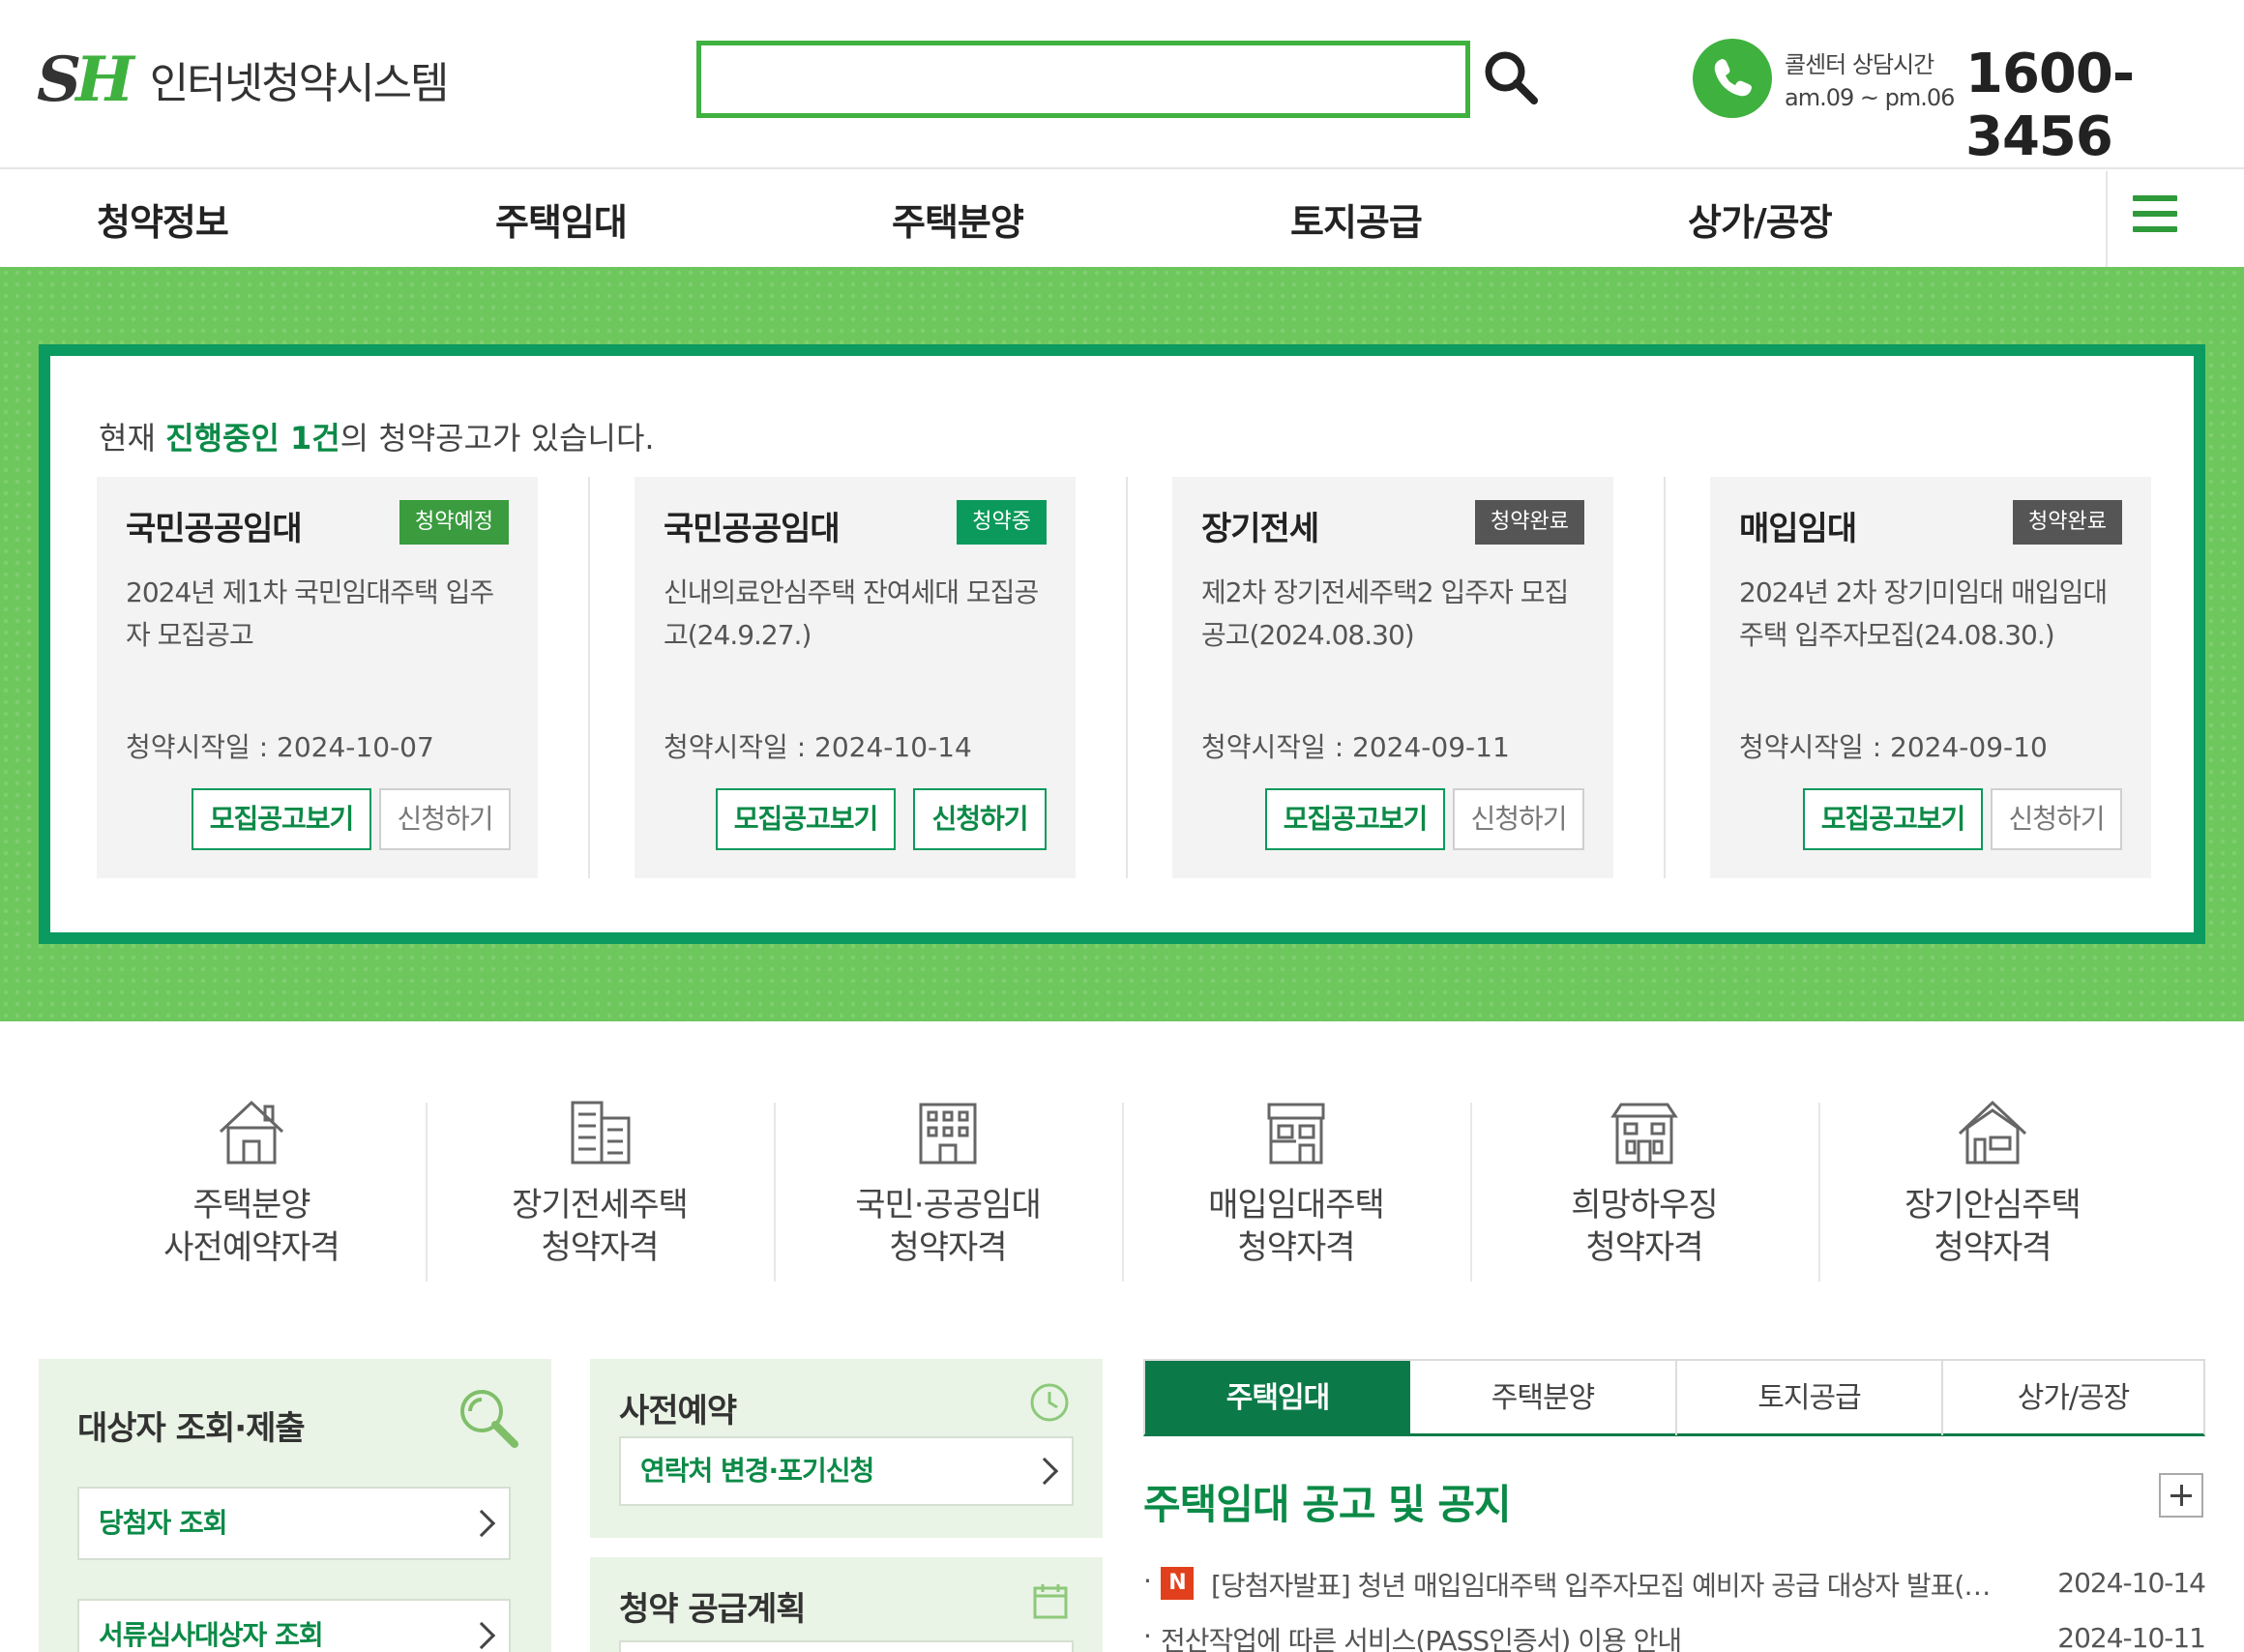 The image size is (2244, 1652). I want to click on sh-logo: SH 인터넷청약시스템, so click(243, 79).